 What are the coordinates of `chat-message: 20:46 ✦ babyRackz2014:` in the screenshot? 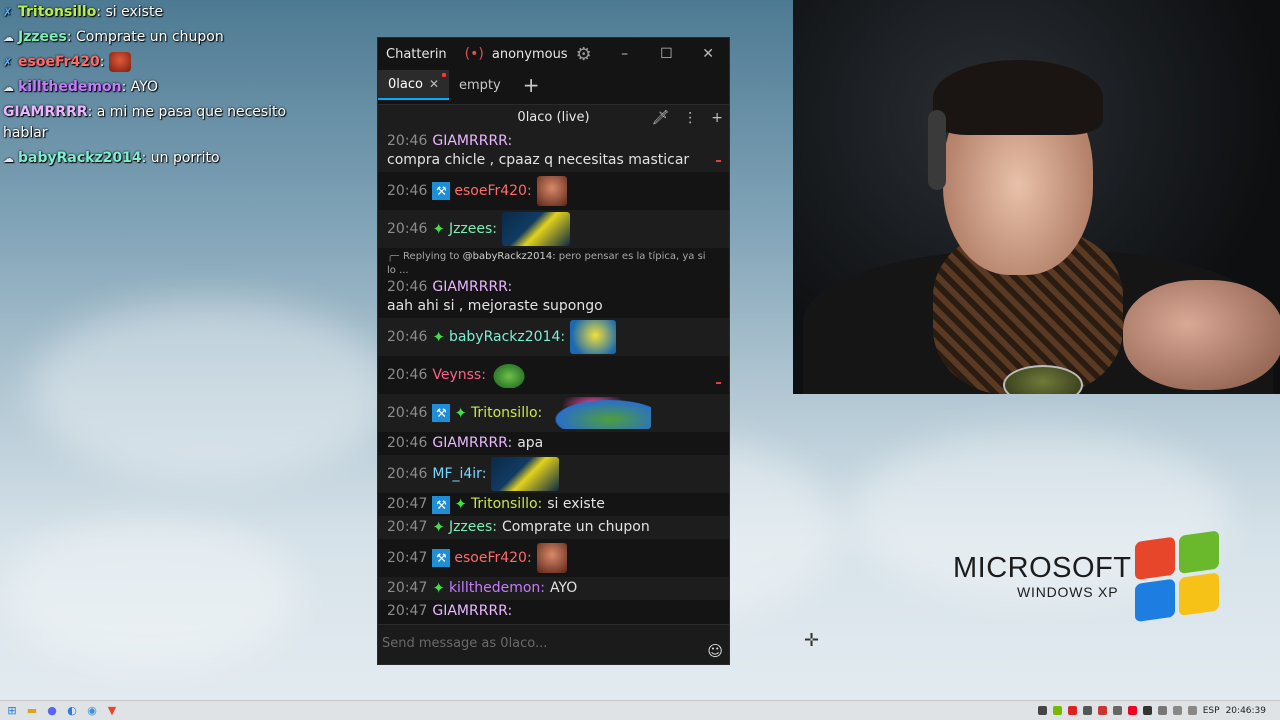 It's located at (553, 337).